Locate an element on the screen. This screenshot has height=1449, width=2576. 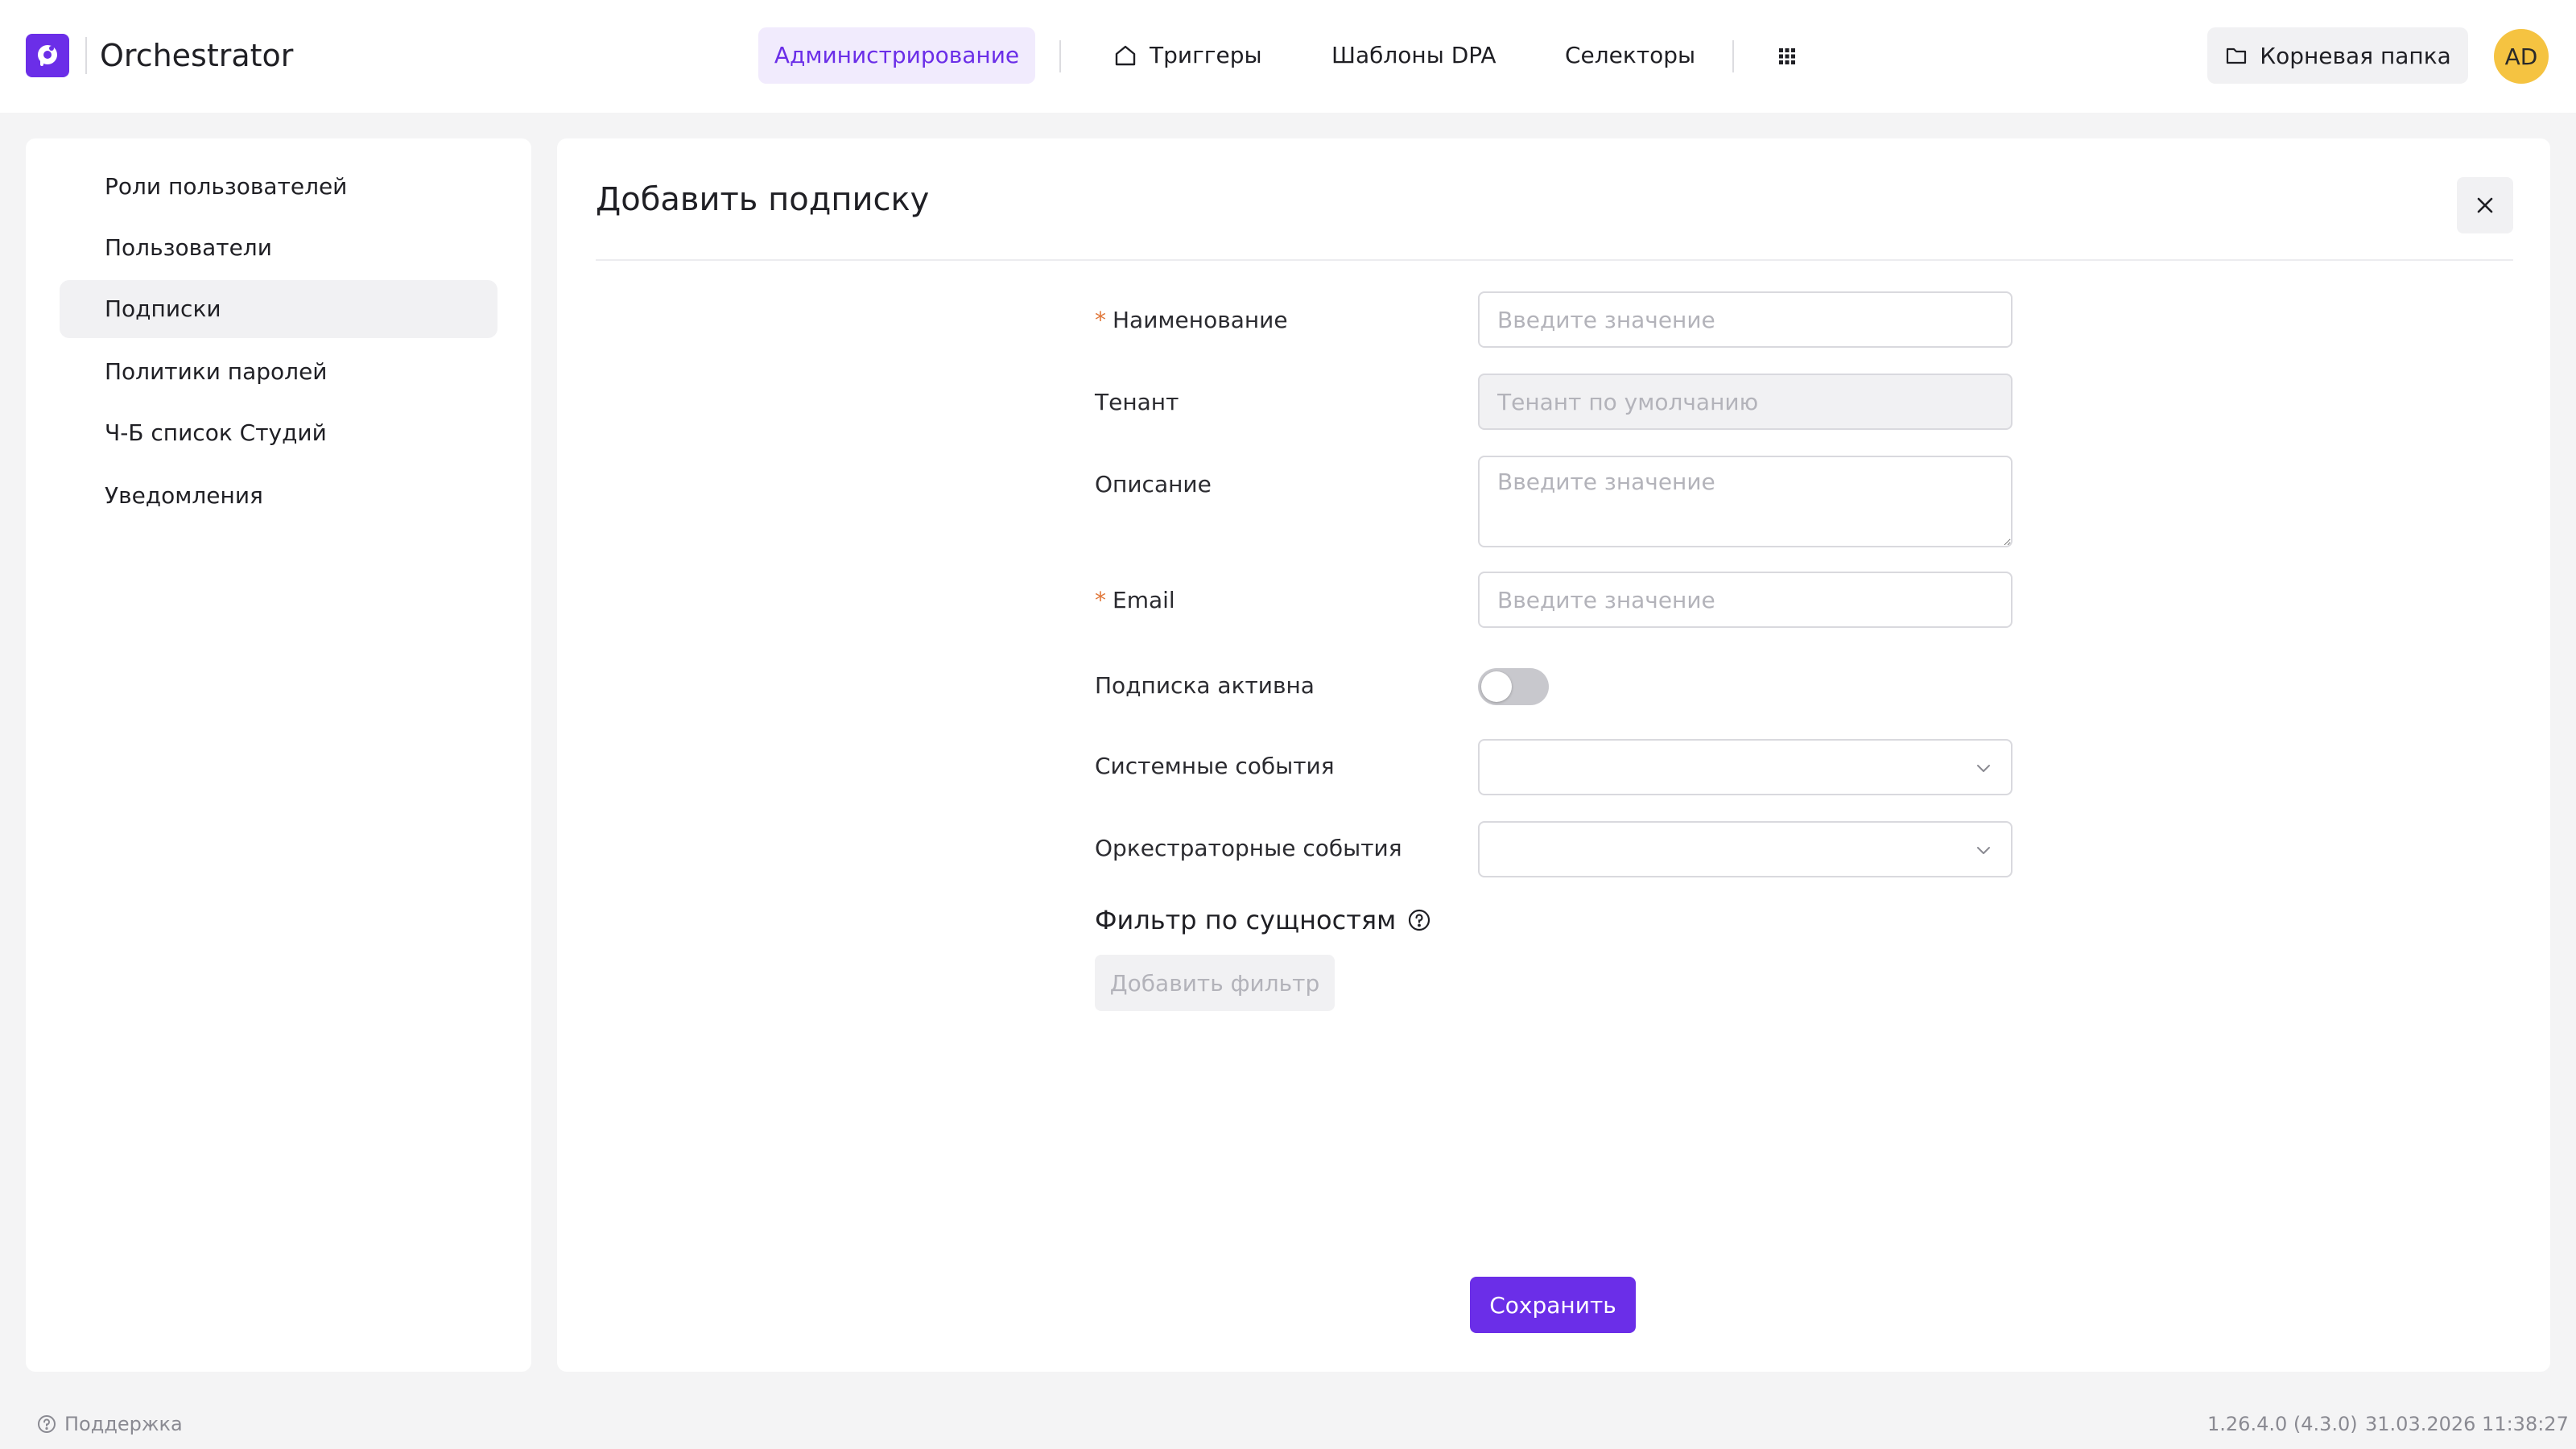
orchestrator-events-label: Оркестраторные события is located at coordinates (1248, 848).